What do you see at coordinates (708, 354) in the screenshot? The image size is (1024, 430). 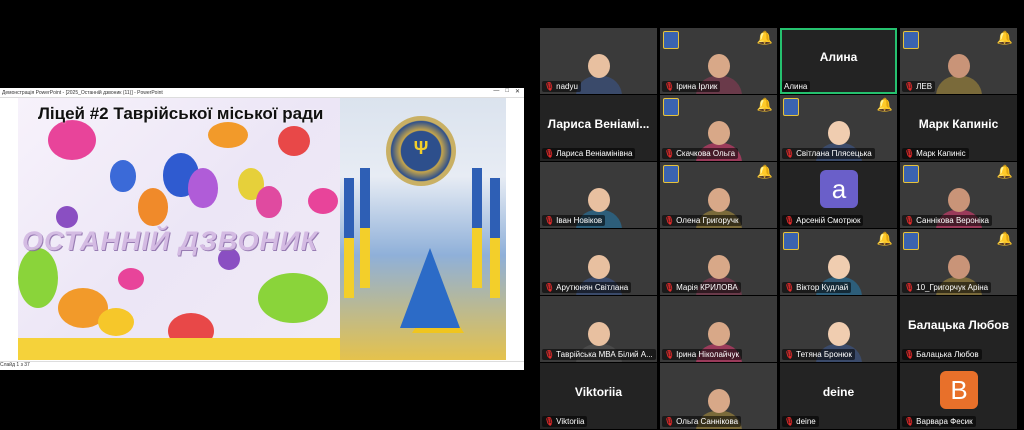 I see `participant-name: Ірина Ніколайчук` at bounding box center [708, 354].